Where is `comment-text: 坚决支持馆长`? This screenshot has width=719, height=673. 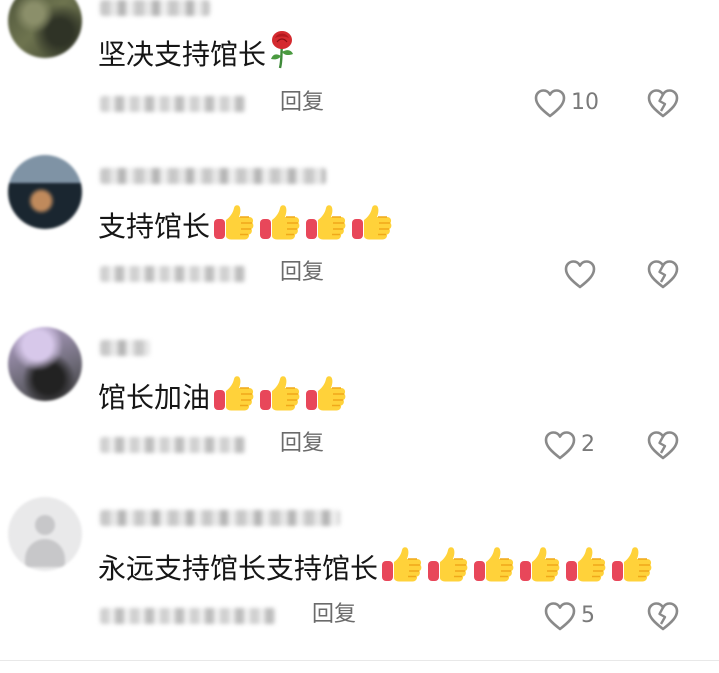
comment-text: 坚决支持馆长 is located at coordinates (197, 55).